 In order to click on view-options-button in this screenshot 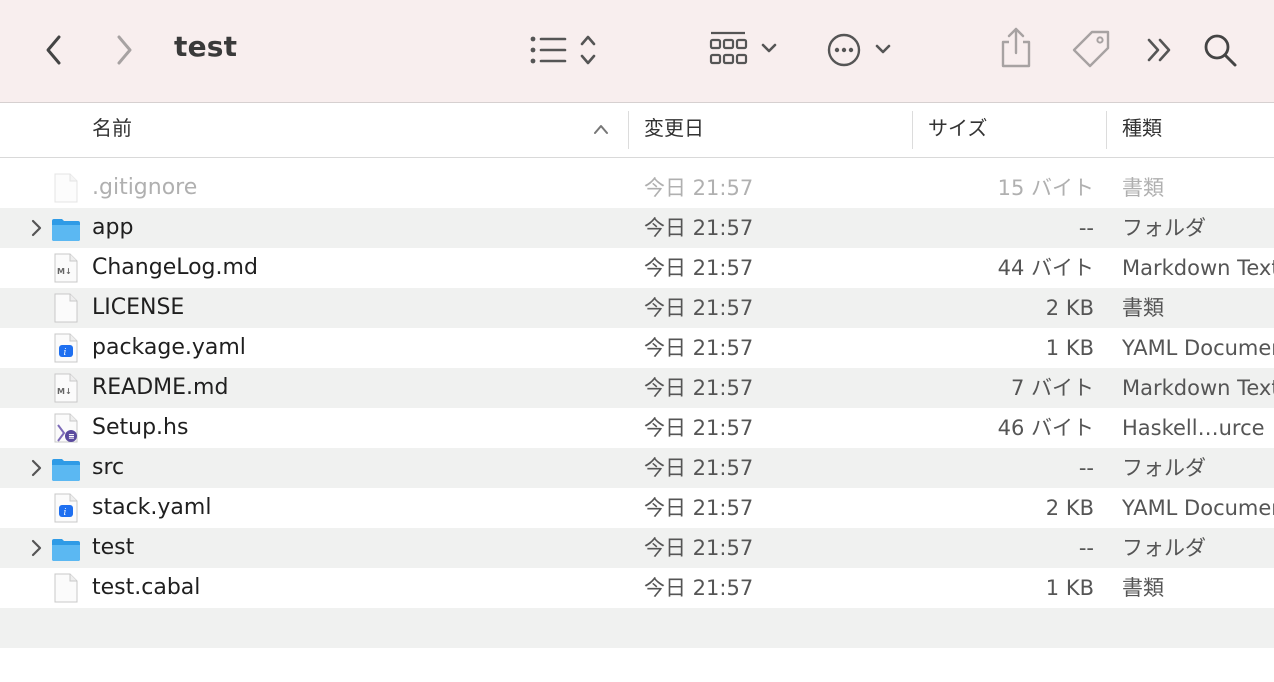, I will do `click(566, 50)`.